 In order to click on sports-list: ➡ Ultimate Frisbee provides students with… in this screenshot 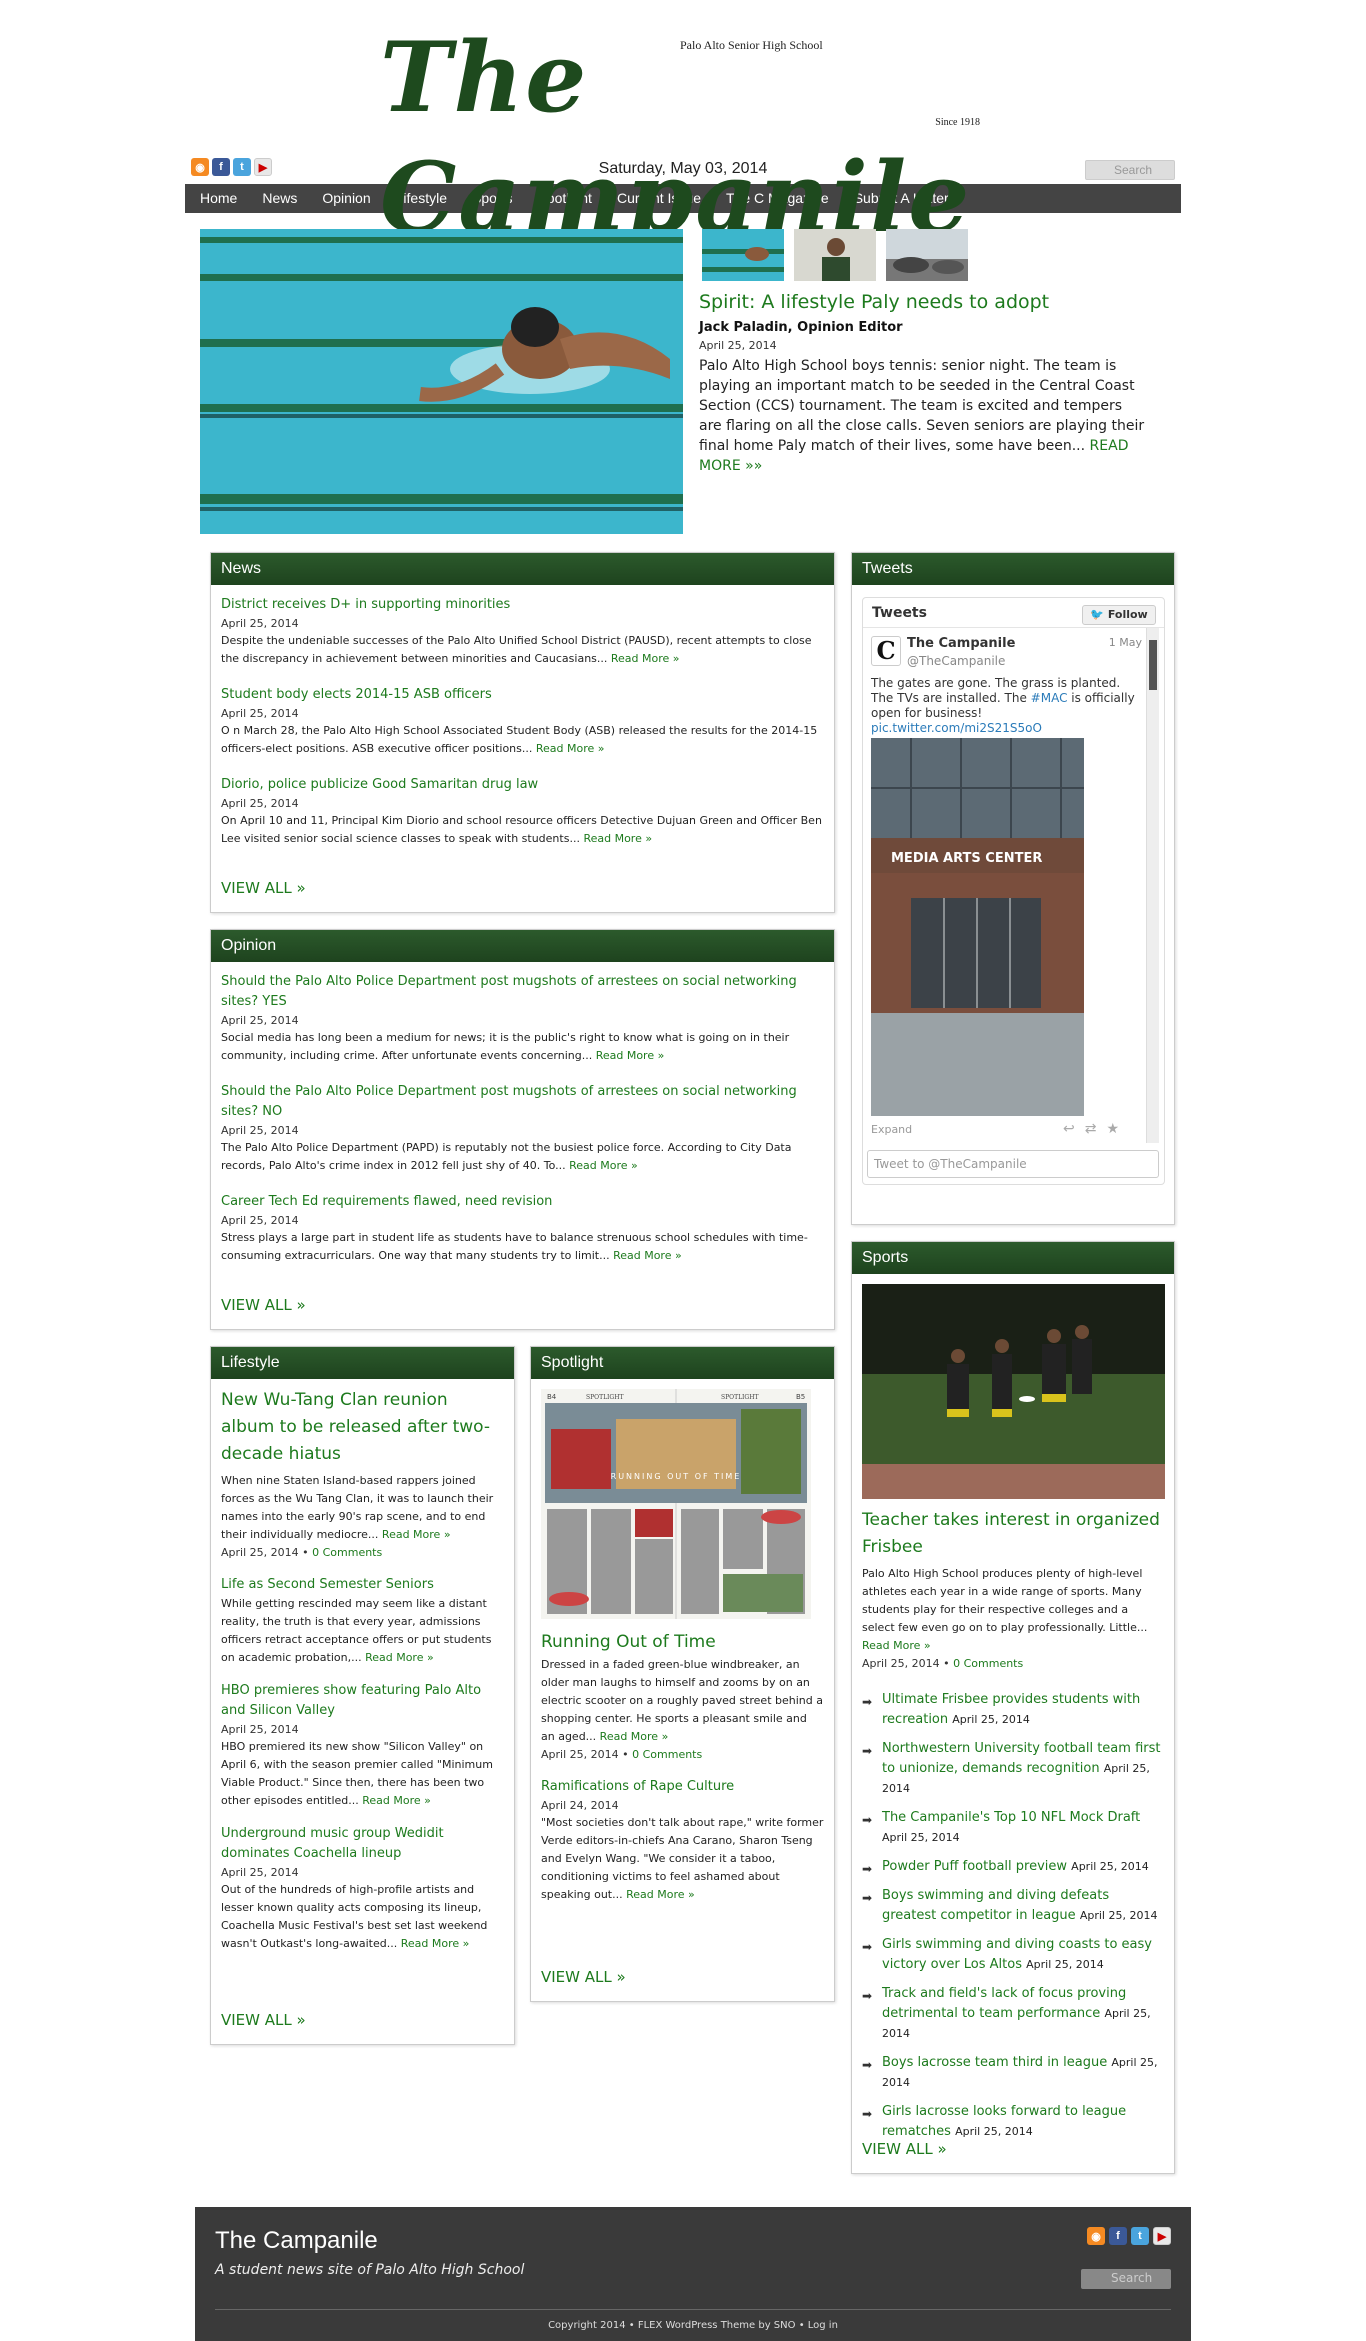, I will do `click(1013, 1916)`.